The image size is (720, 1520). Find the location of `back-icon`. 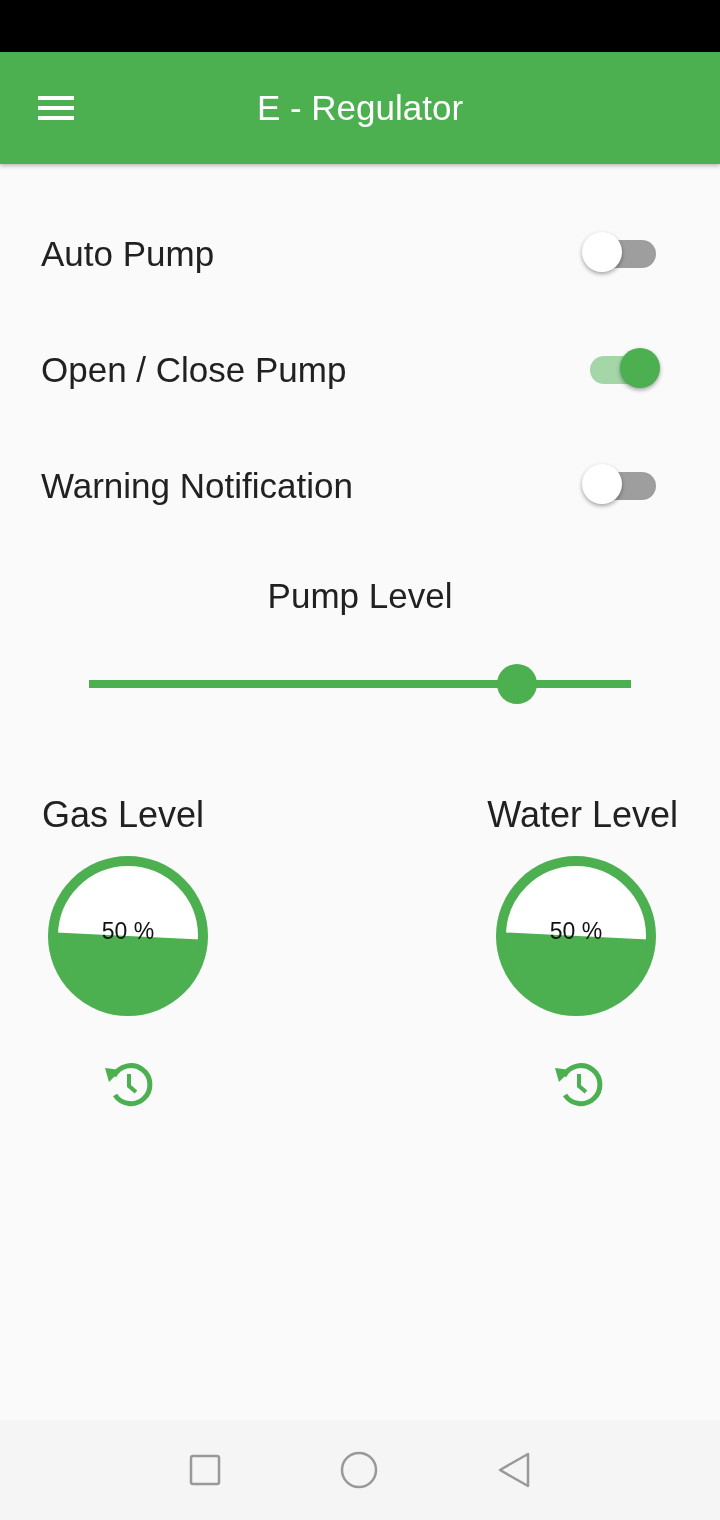

back-icon is located at coordinates (513, 1470).